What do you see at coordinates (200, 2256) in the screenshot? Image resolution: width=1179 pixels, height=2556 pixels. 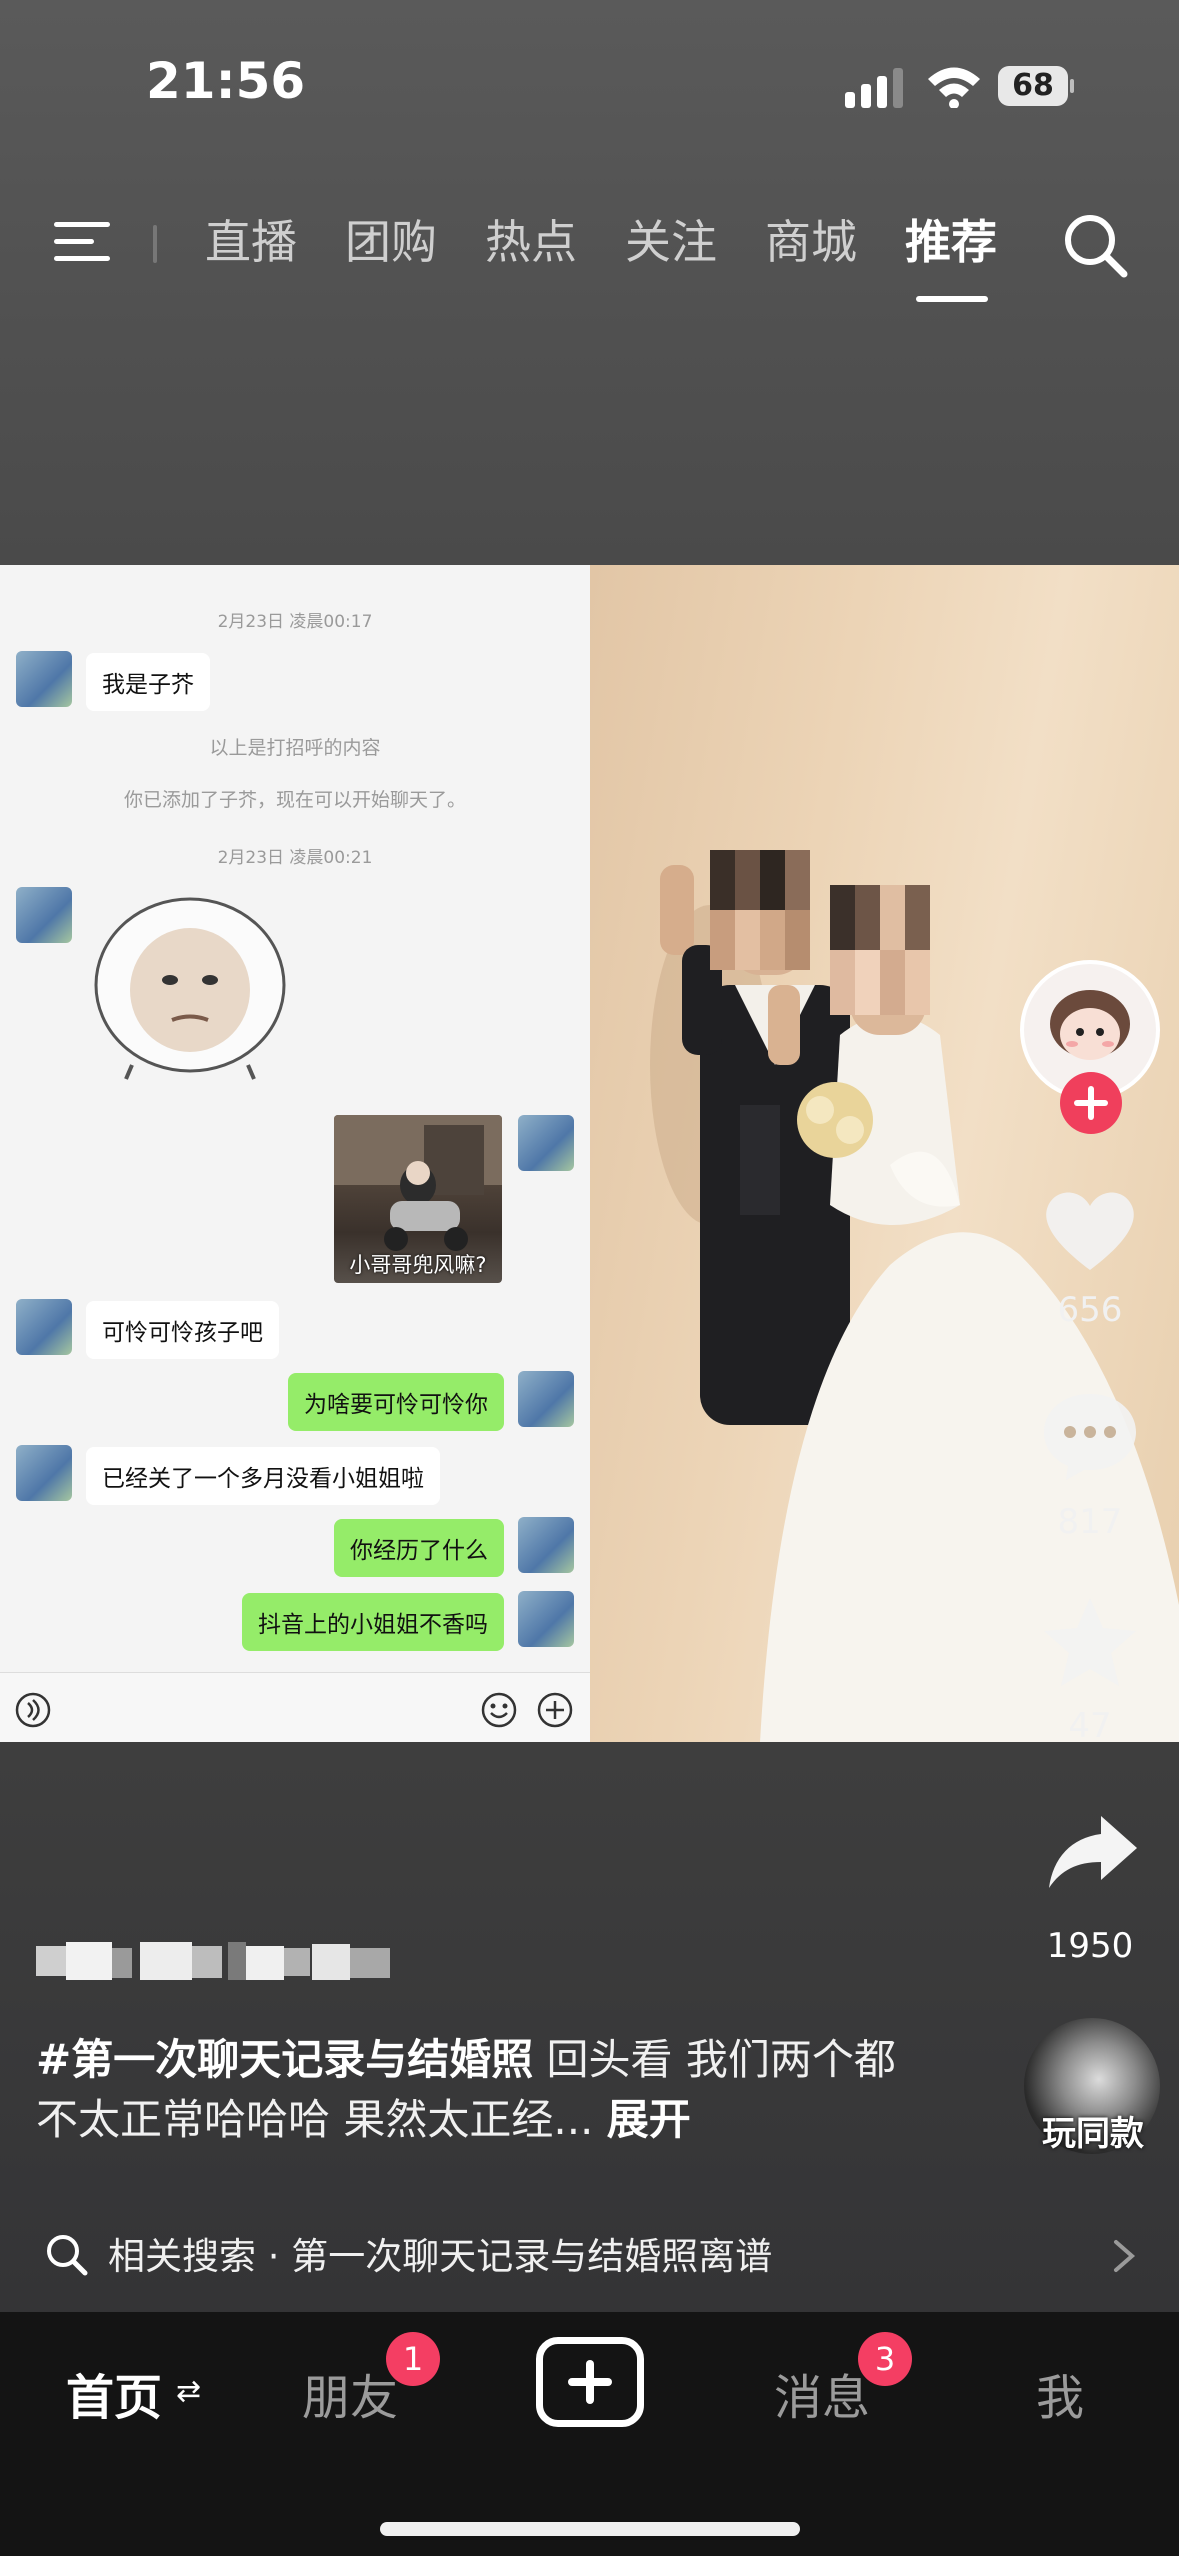 I see `related-search-prefix: 相关搜索 ·` at bounding box center [200, 2256].